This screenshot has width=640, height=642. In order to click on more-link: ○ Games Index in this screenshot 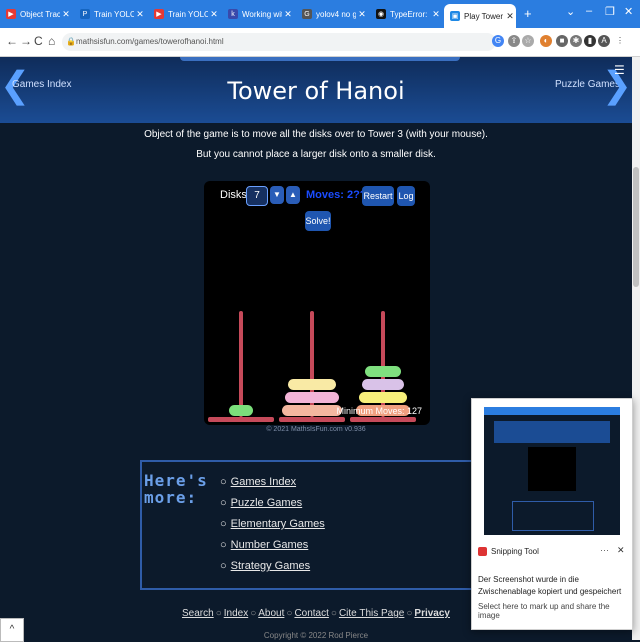, I will do `click(258, 482)`.